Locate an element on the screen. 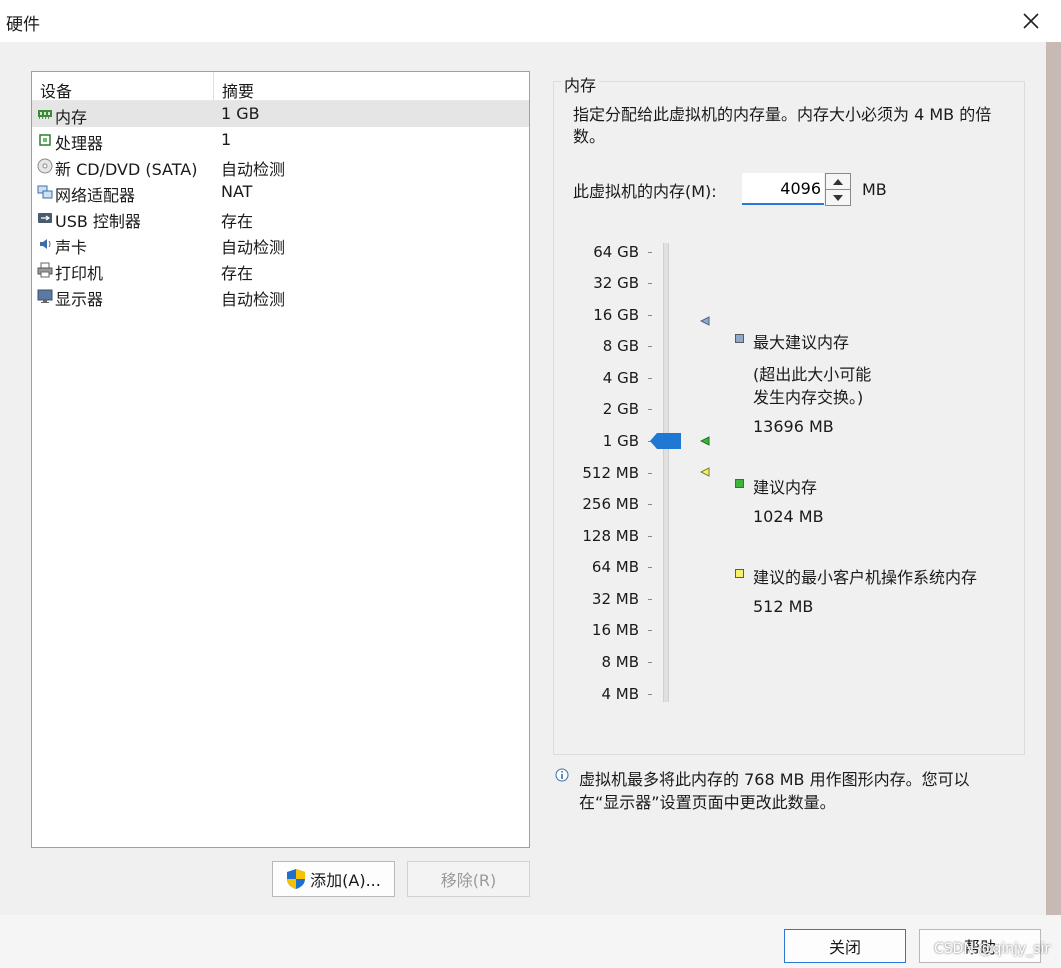  memory-unit-label: MB is located at coordinates (874, 189).